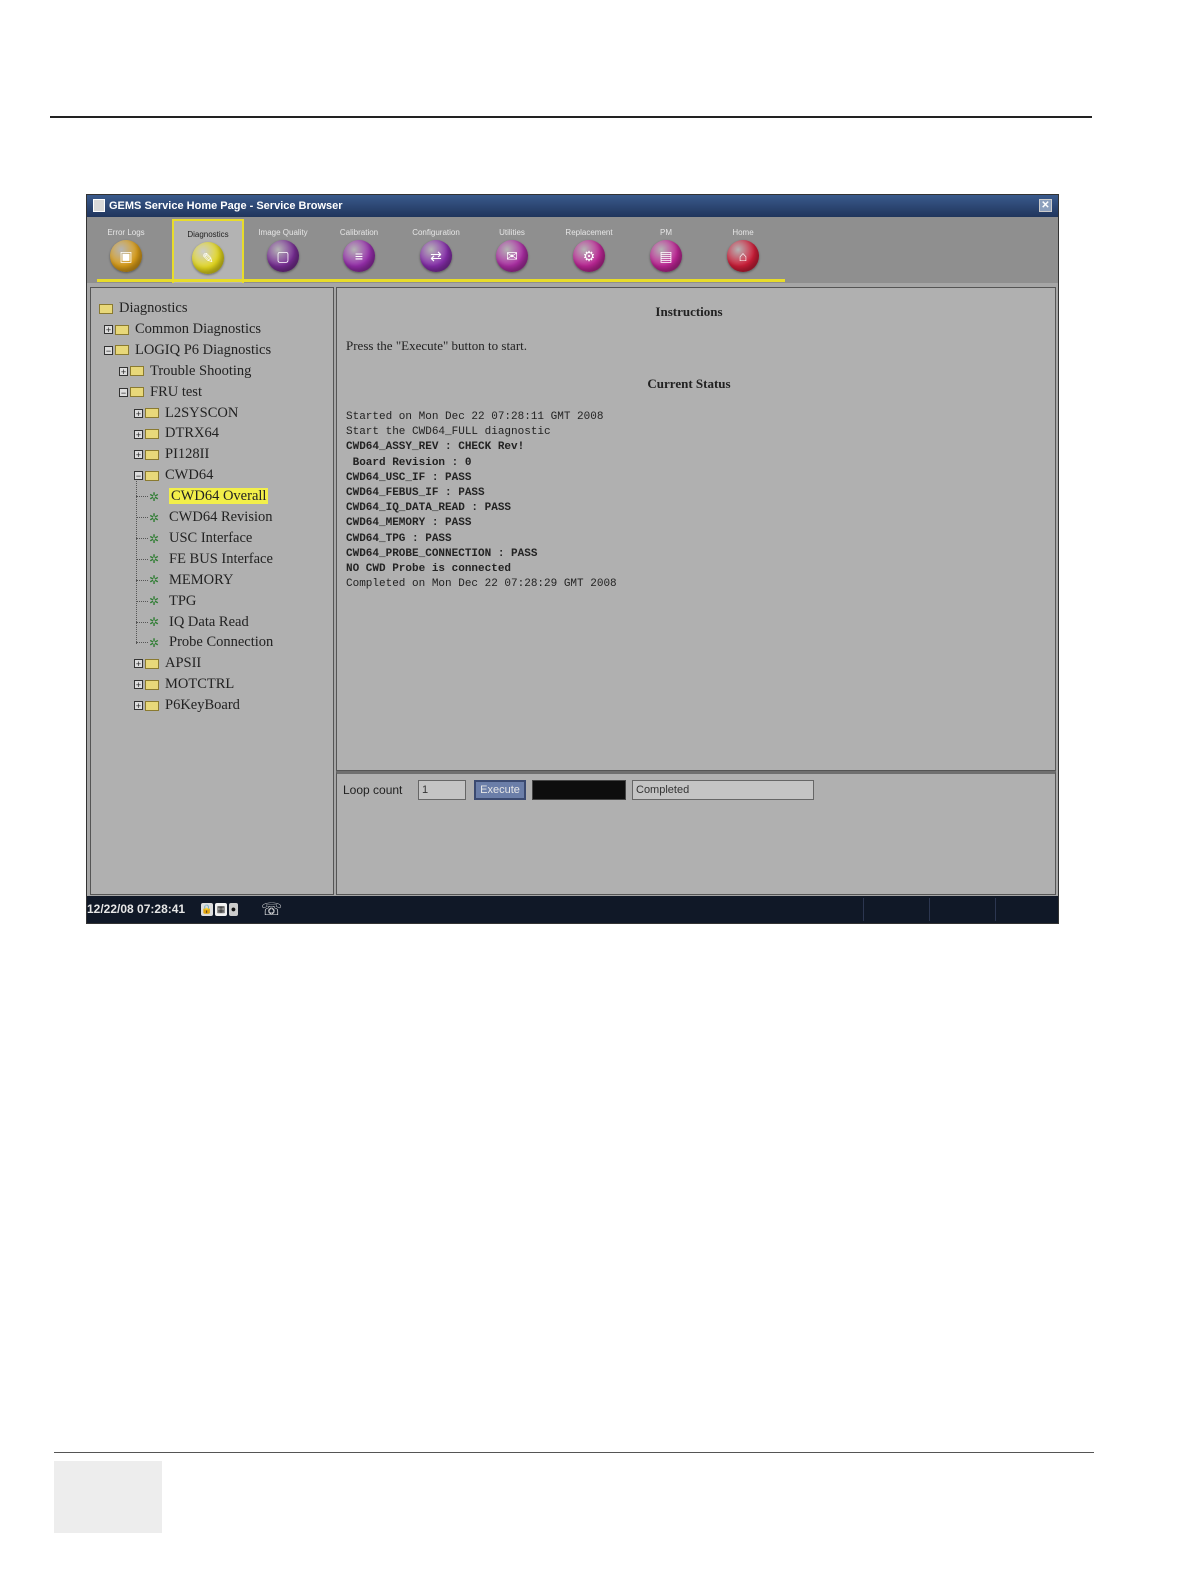 This screenshot has height=1584, width=1190. I want to click on tree-leaf: ✲ CWD64 Overall, so click(209, 496).